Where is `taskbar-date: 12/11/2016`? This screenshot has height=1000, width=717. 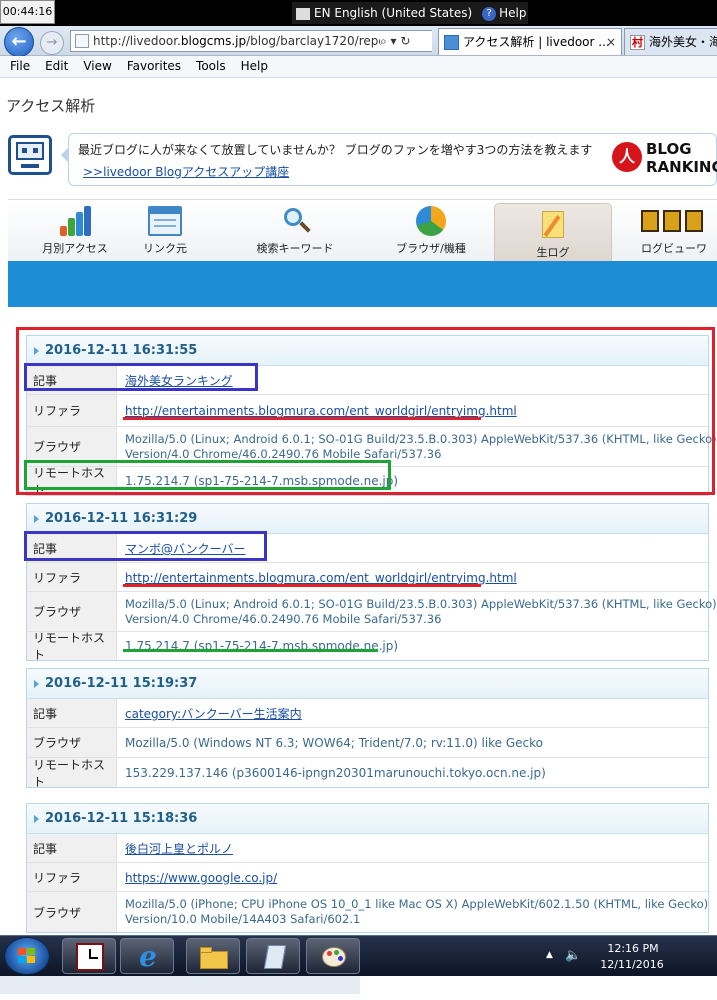 taskbar-date: 12/11/2016 is located at coordinates (632, 964).